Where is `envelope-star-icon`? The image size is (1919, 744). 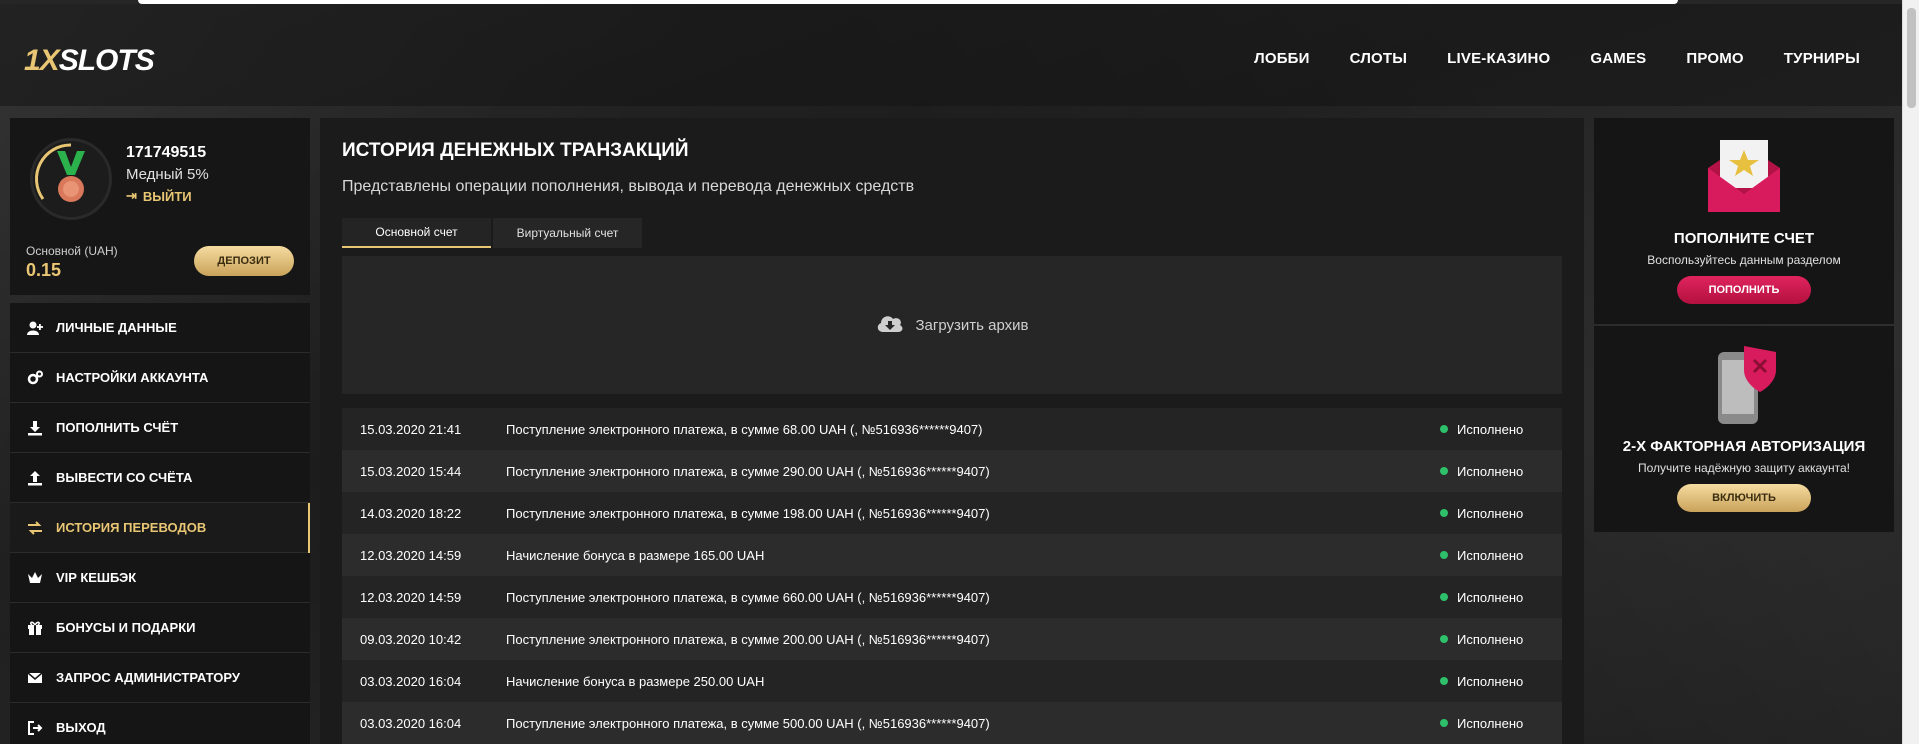 envelope-star-icon is located at coordinates (1744, 176).